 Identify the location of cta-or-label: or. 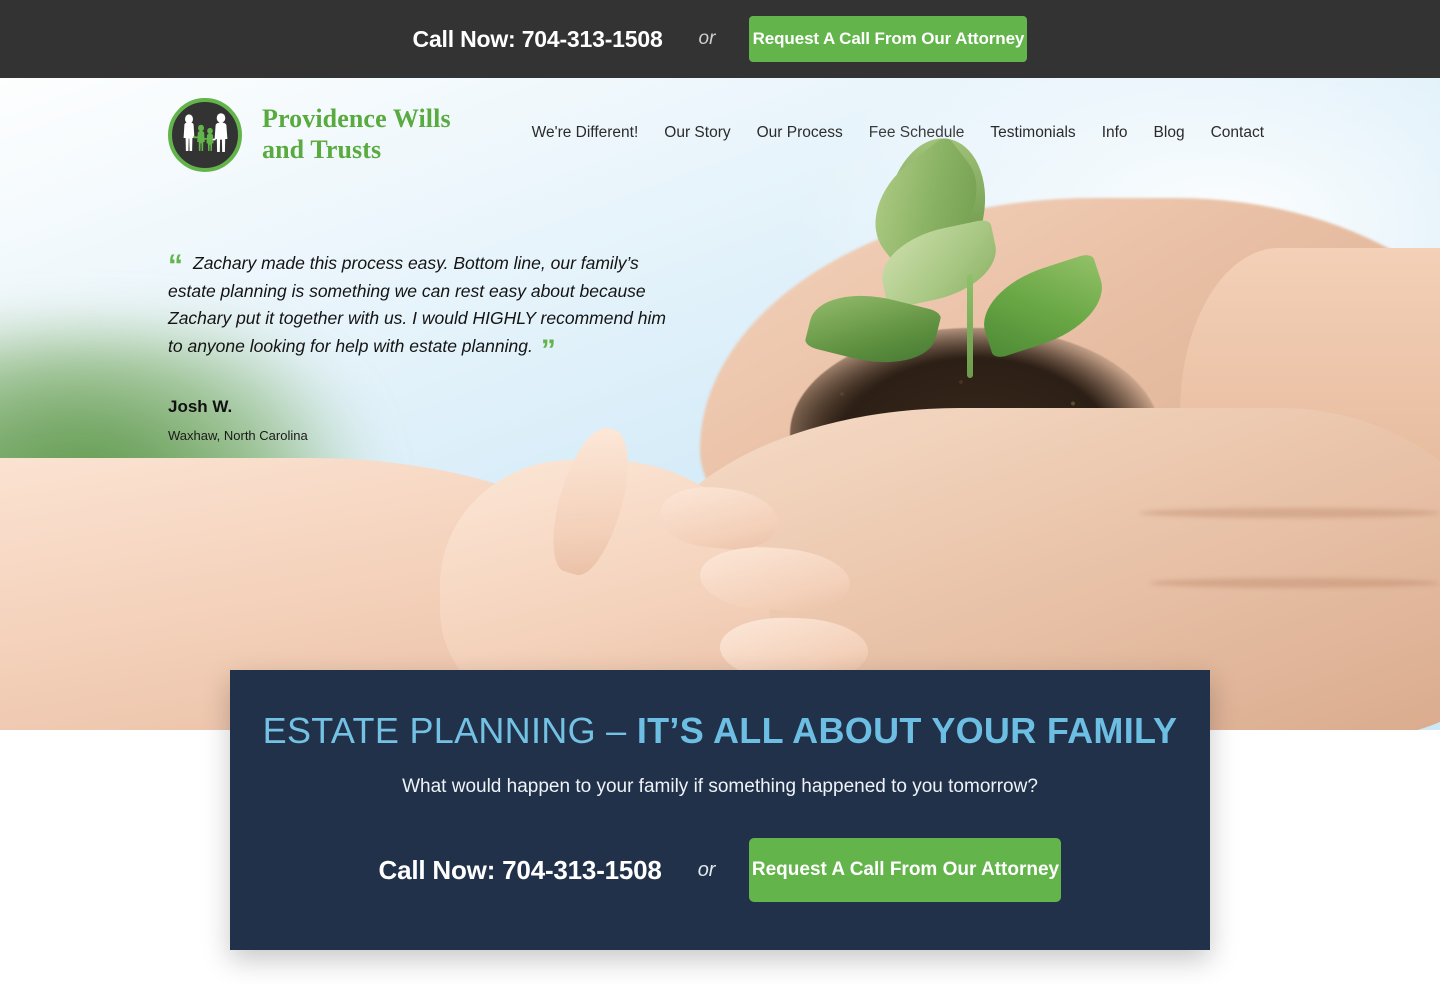
(706, 869).